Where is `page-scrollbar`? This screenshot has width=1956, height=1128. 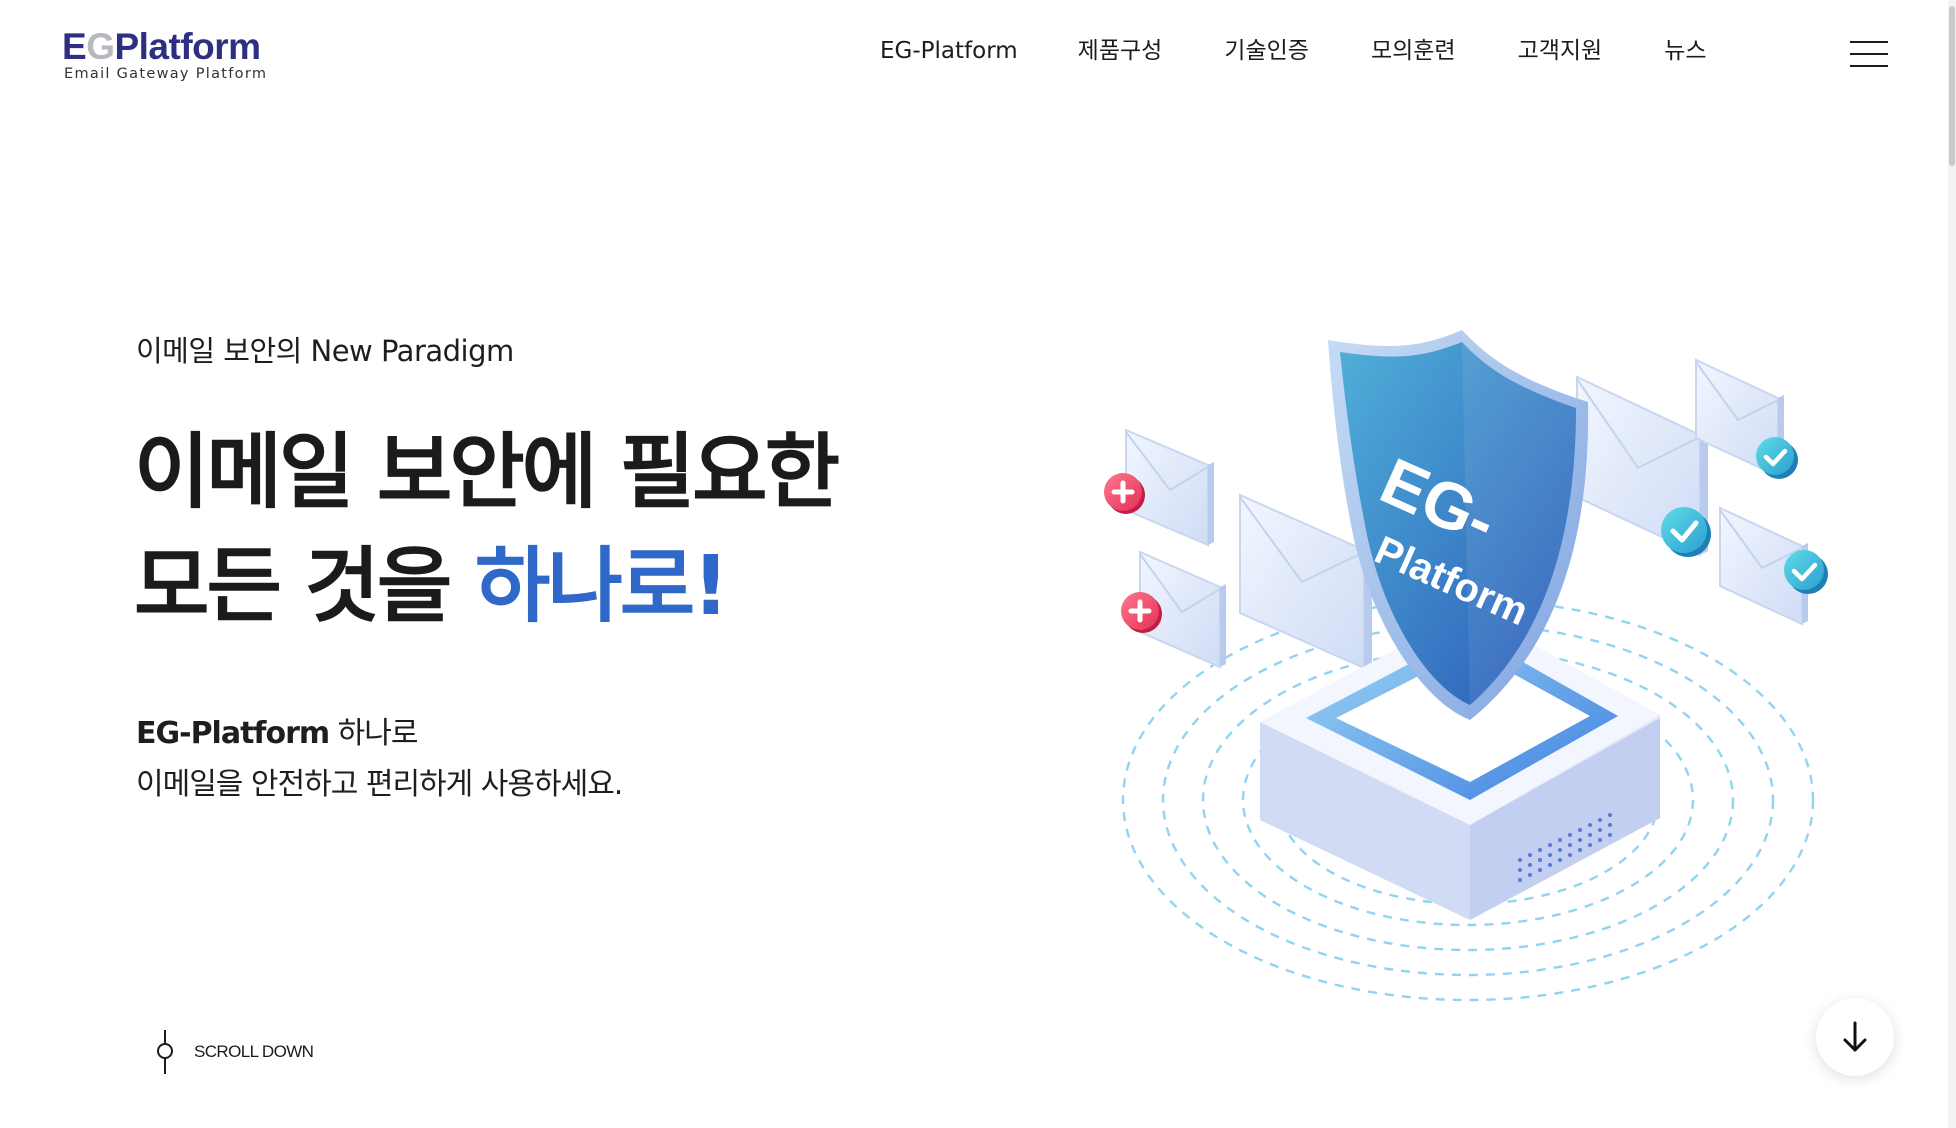 page-scrollbar is located at coordinates (1952, 564).